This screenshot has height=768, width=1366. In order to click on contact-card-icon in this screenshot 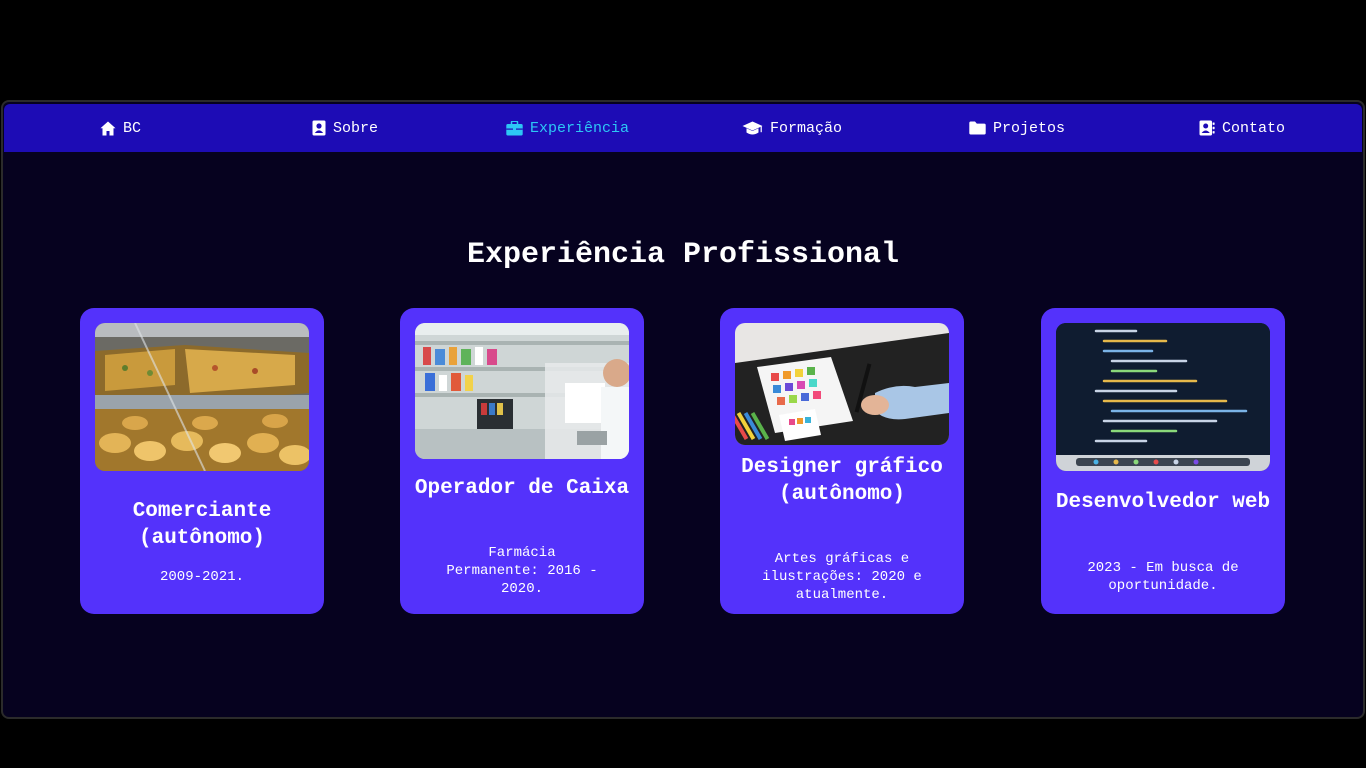, I will do `click(319, 128)`.